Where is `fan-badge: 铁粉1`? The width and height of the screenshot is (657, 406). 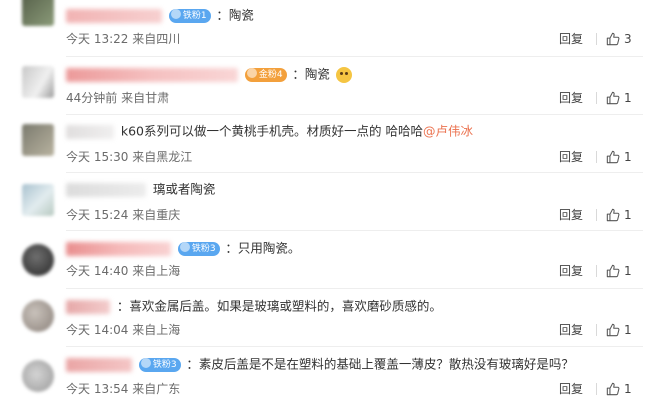
fan-badge: 铁粉1 is located at coordinates (189, 15).